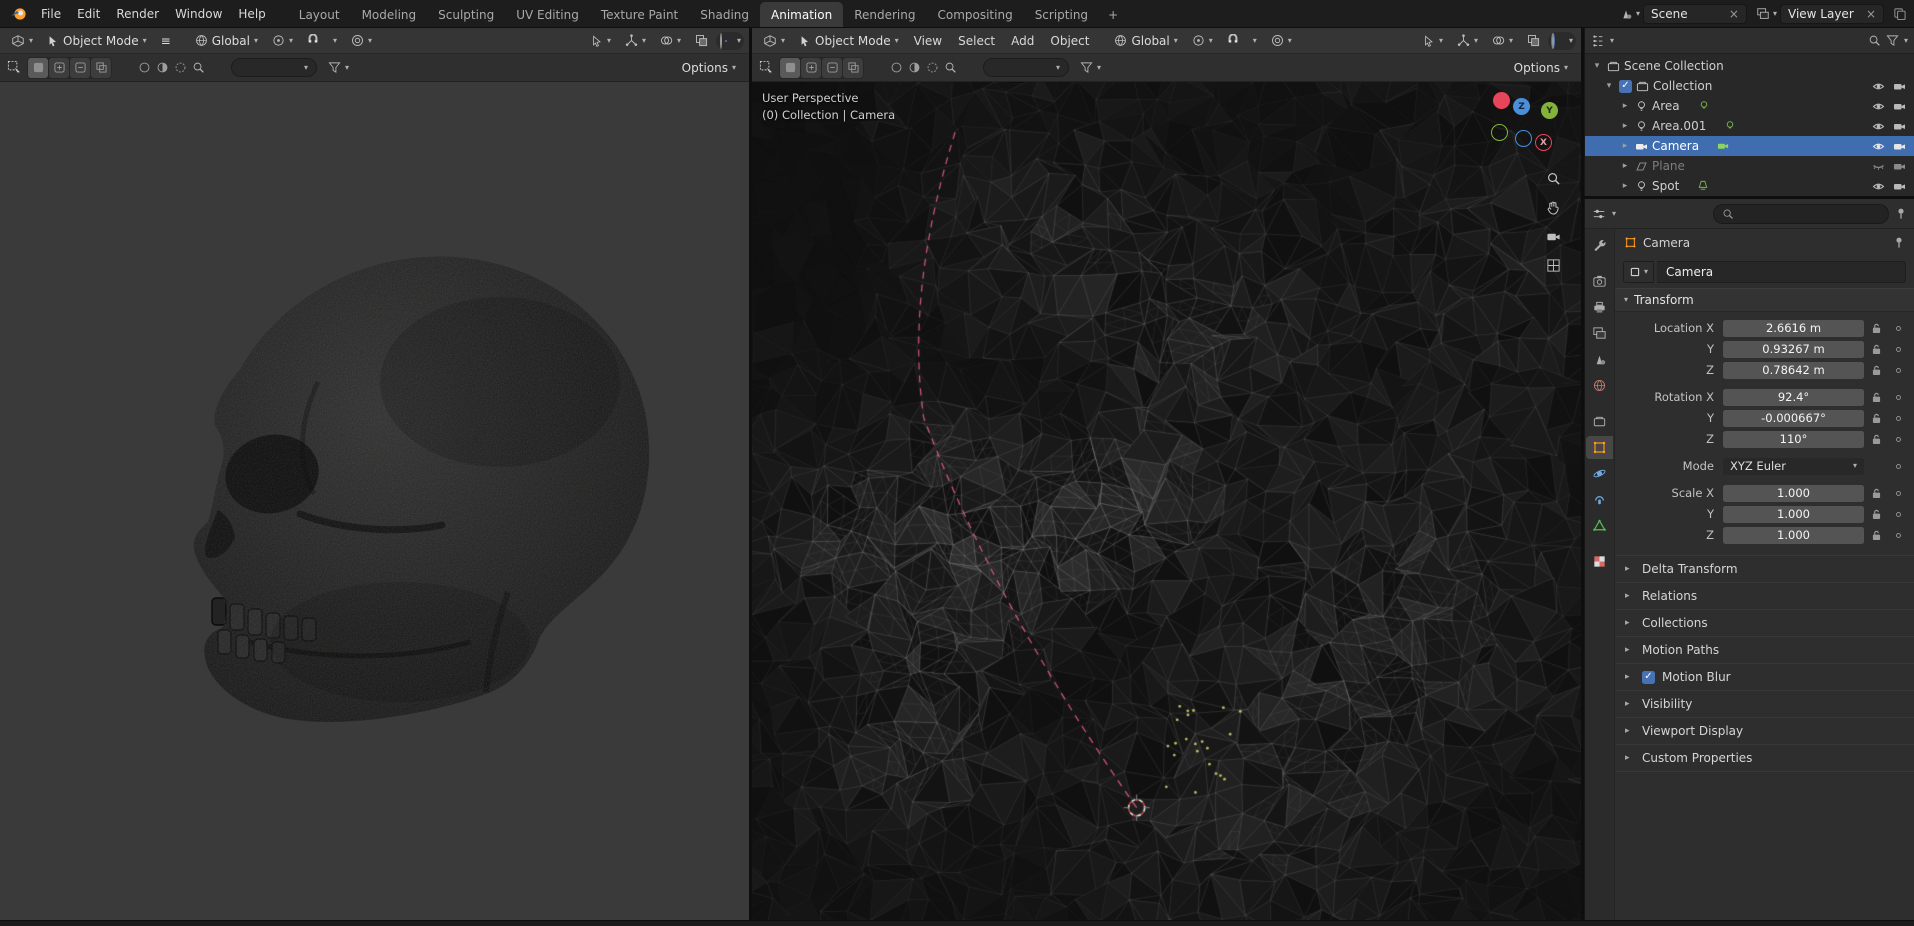  What do you see at coordinates (1878, 166) in the screenshot?
I see `eye-closed-icon` at bounding box center [1878, 166].